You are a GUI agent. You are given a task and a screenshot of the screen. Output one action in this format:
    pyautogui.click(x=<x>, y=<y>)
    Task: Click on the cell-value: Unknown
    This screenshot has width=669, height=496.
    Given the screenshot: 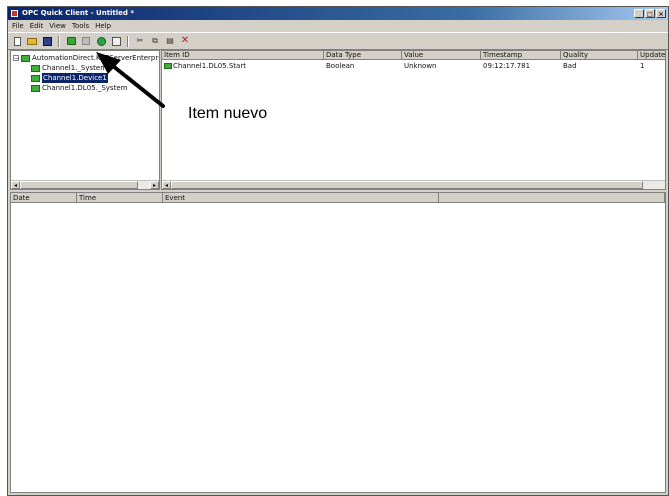 What is the action you would take?
    pyautogui.click(x=420, y=66)
    